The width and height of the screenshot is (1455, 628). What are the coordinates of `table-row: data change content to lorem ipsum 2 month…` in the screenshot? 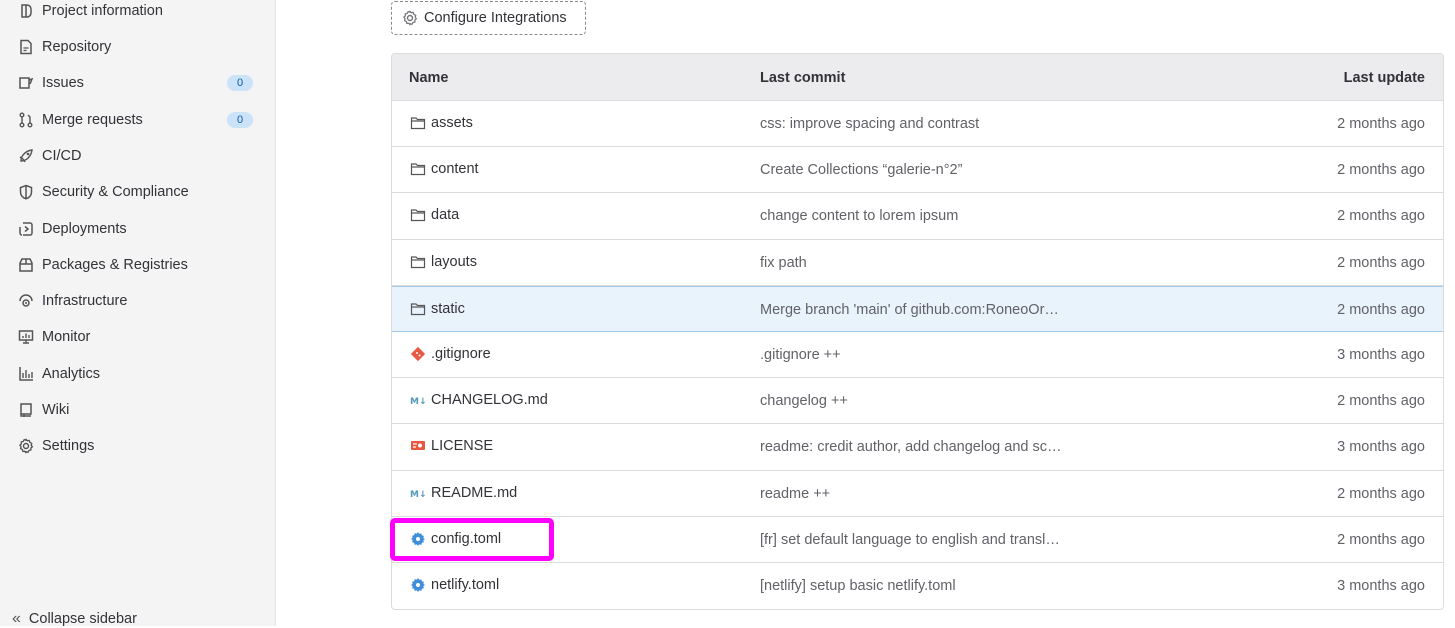 It's located at (917, 216).